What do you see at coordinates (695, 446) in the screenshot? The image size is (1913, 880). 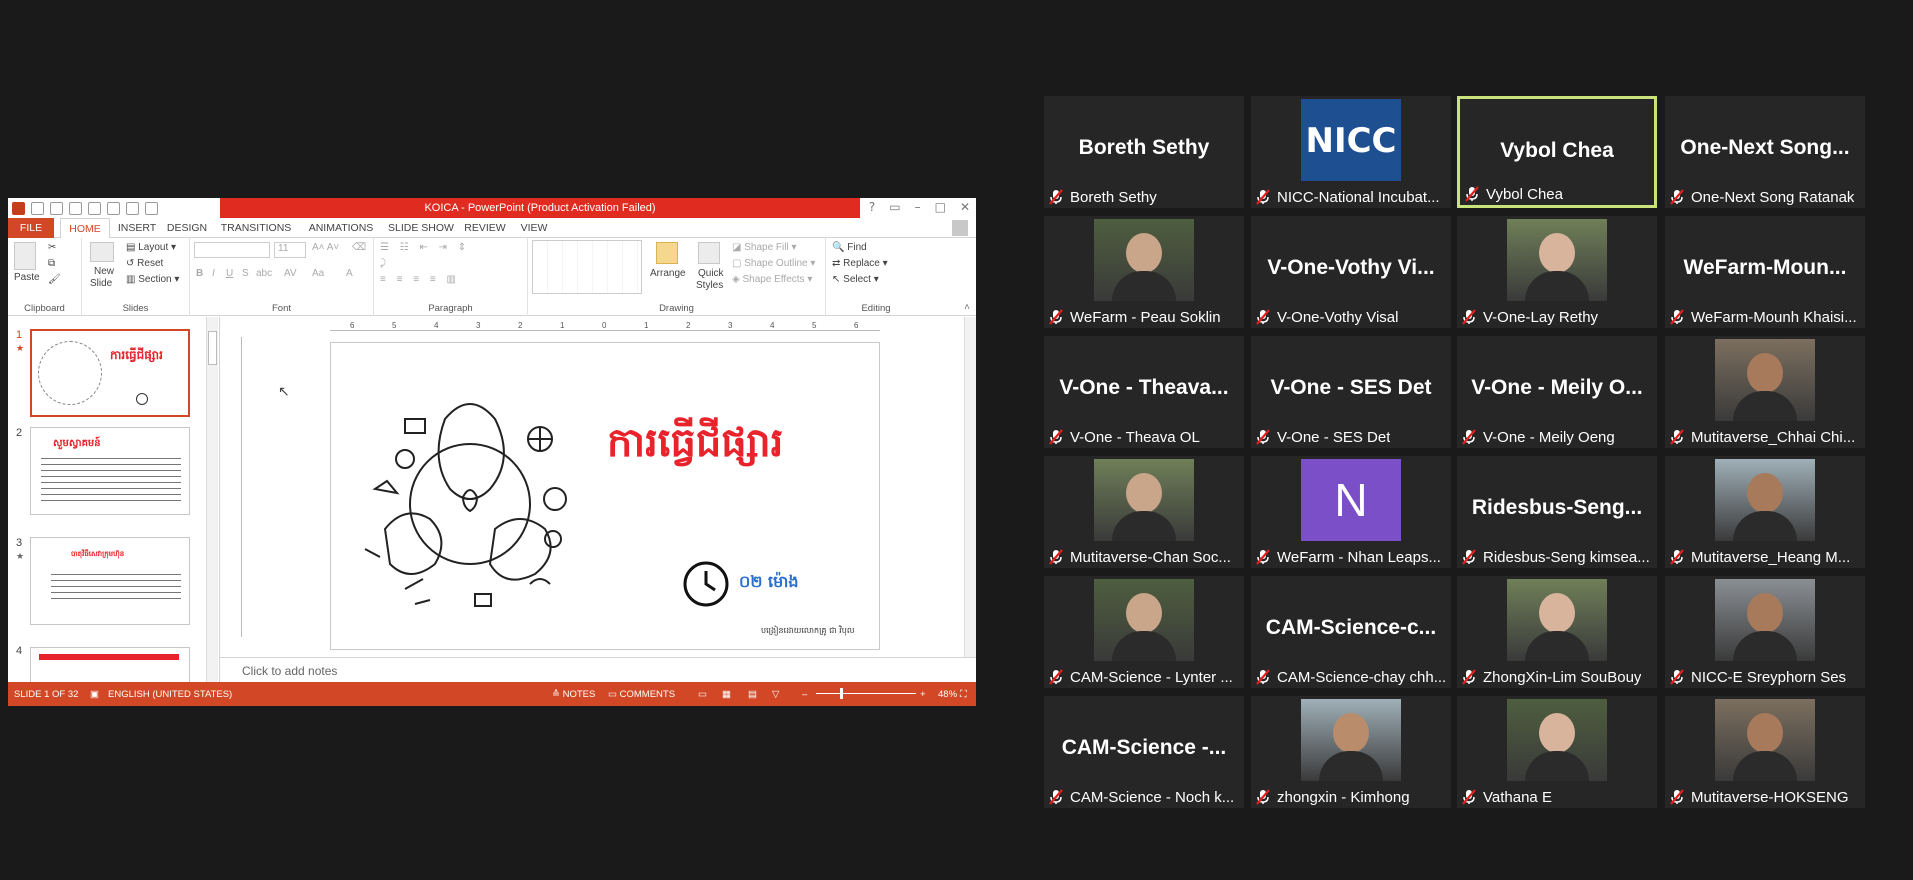 I see `slide-title: ការធ្វើជីផ្សារ` at bounding box center [695, 446].